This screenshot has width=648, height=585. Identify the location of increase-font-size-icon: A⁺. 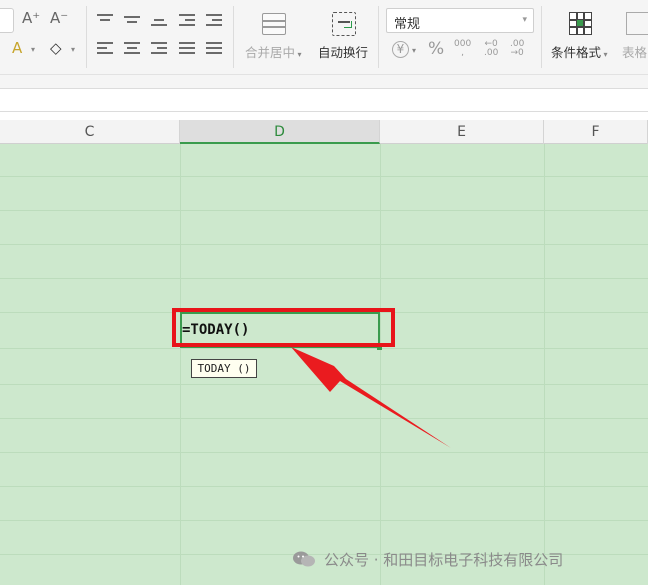
(31, 18).